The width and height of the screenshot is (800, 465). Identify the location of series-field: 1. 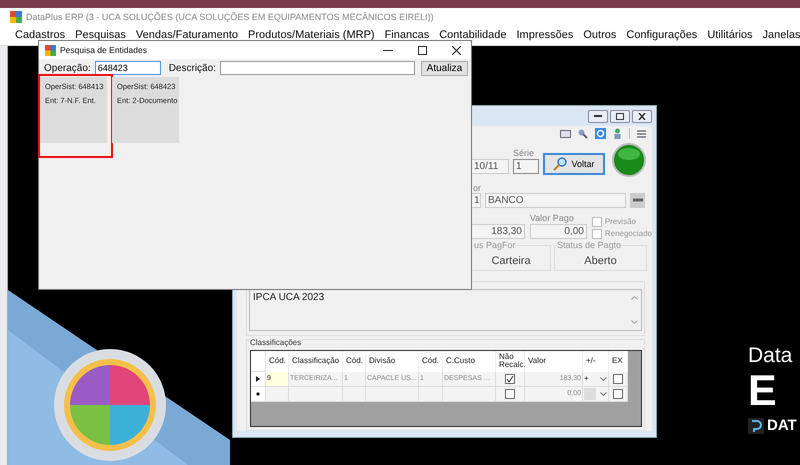
(526, 166).